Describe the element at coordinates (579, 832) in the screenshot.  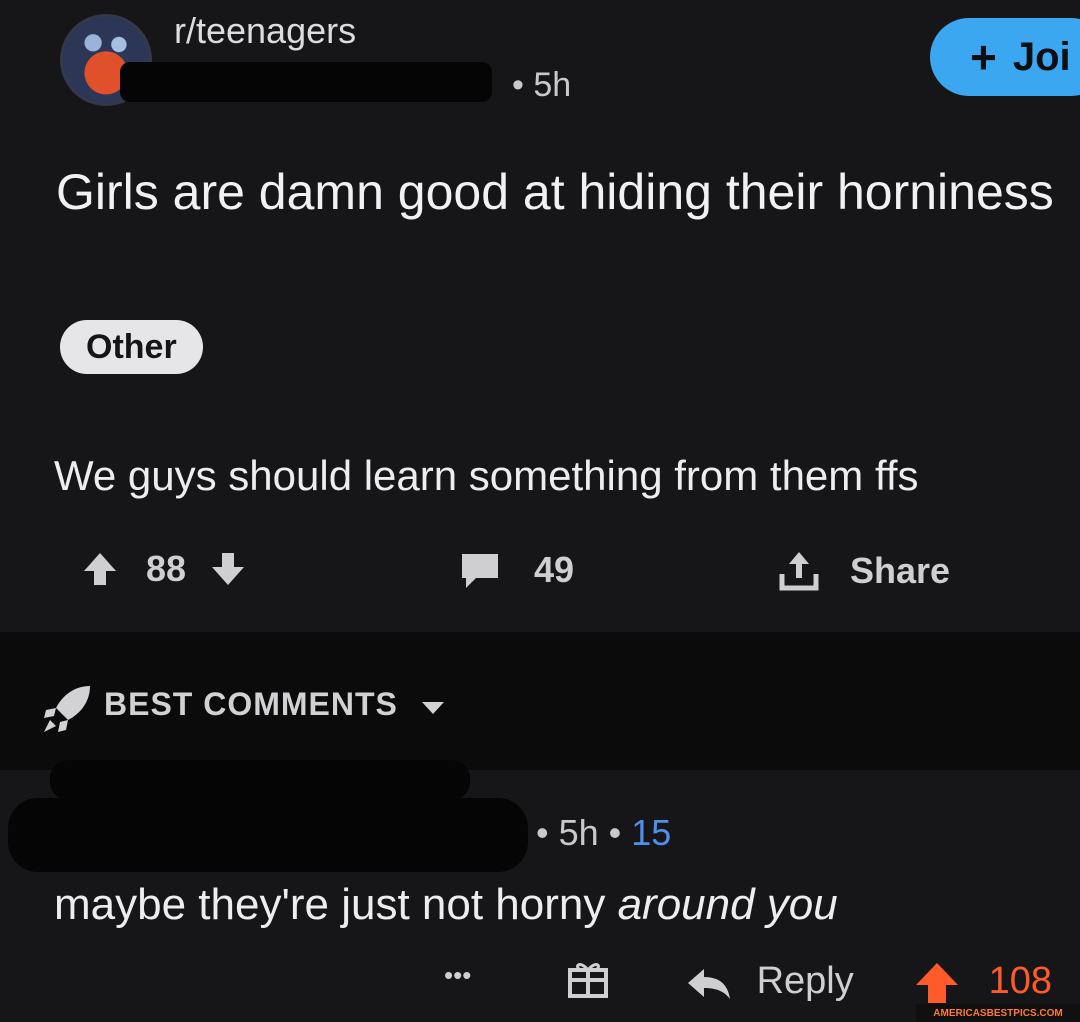
I see `comment-time: • 5h •` at that location.